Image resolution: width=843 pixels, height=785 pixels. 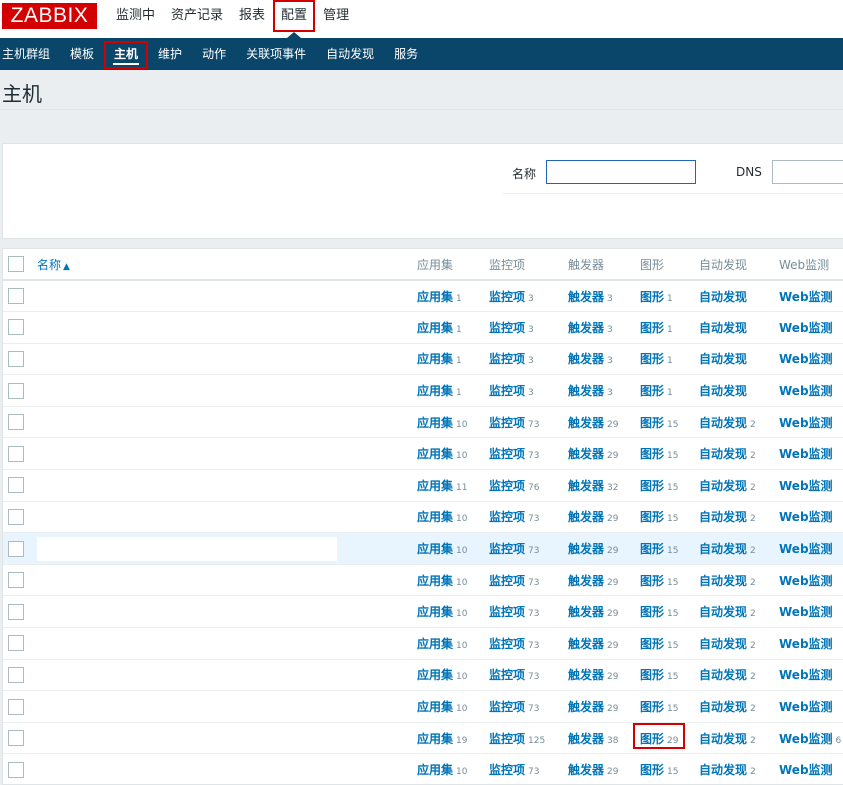 What do you see at coordinates (276, 54) in the screenshot?
I see `sub-menu-item: 关联项事件` at bounding box center [276, 54].